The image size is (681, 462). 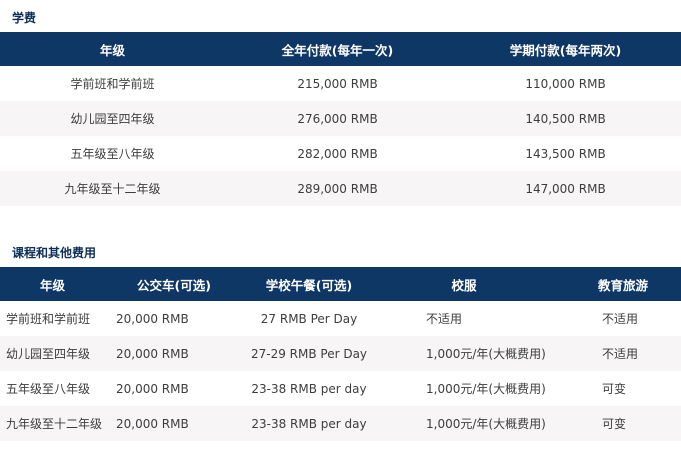 What do you see at coordinates (174, 284) in the screenshot?
I see `header-bus: 公交车(可选)` at bounding box center [174, 284].